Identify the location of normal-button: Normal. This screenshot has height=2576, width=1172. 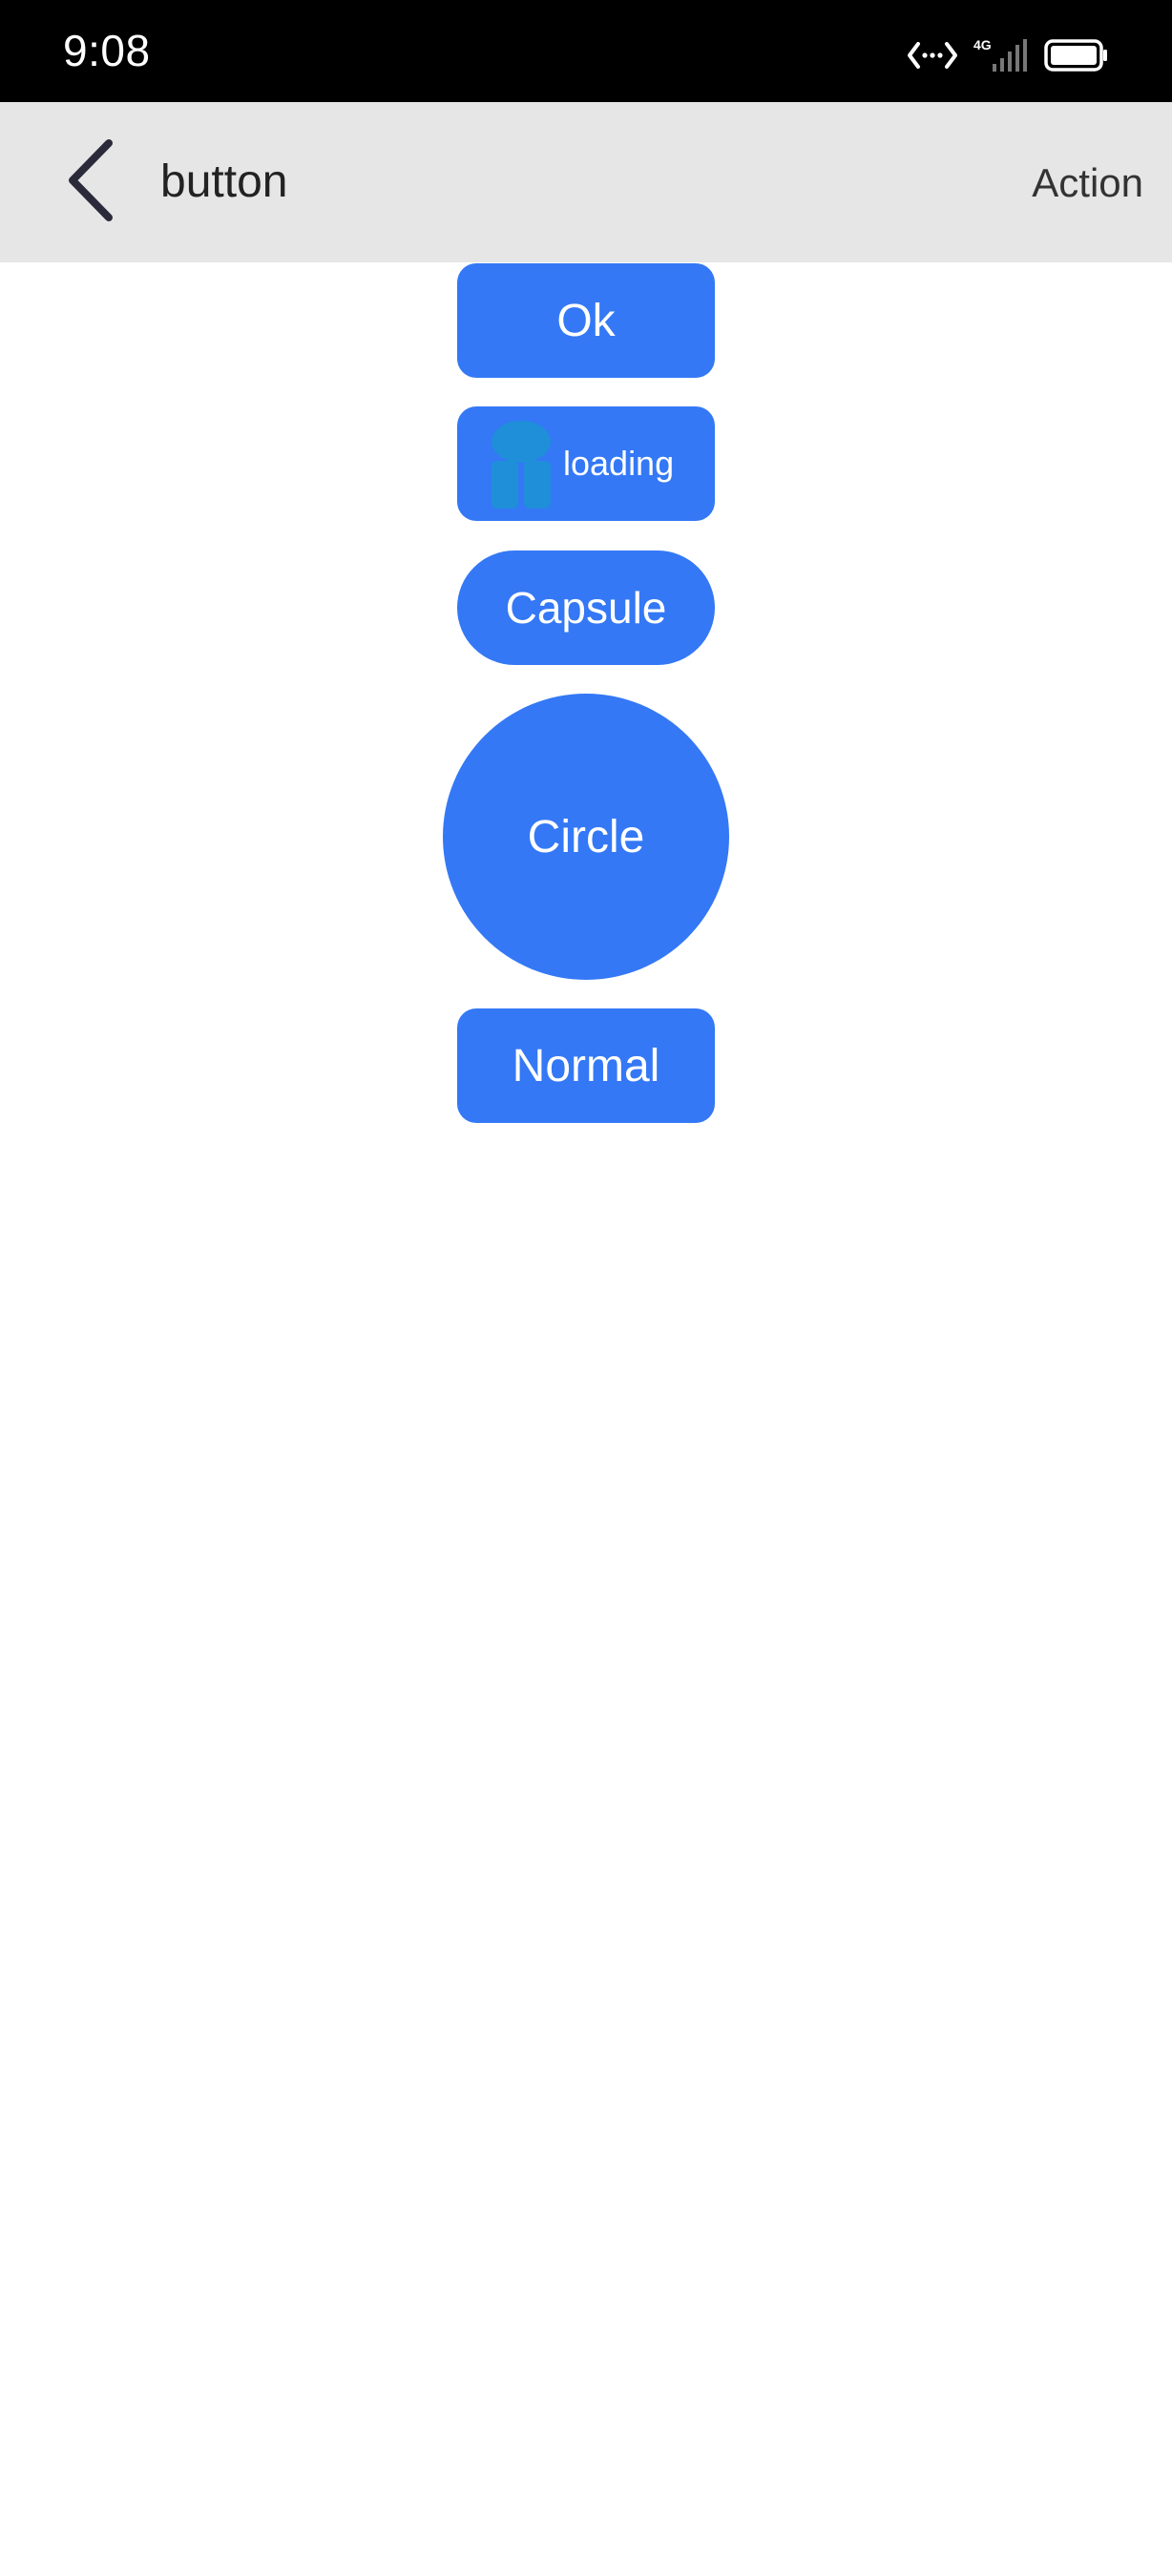
(586, 1065).